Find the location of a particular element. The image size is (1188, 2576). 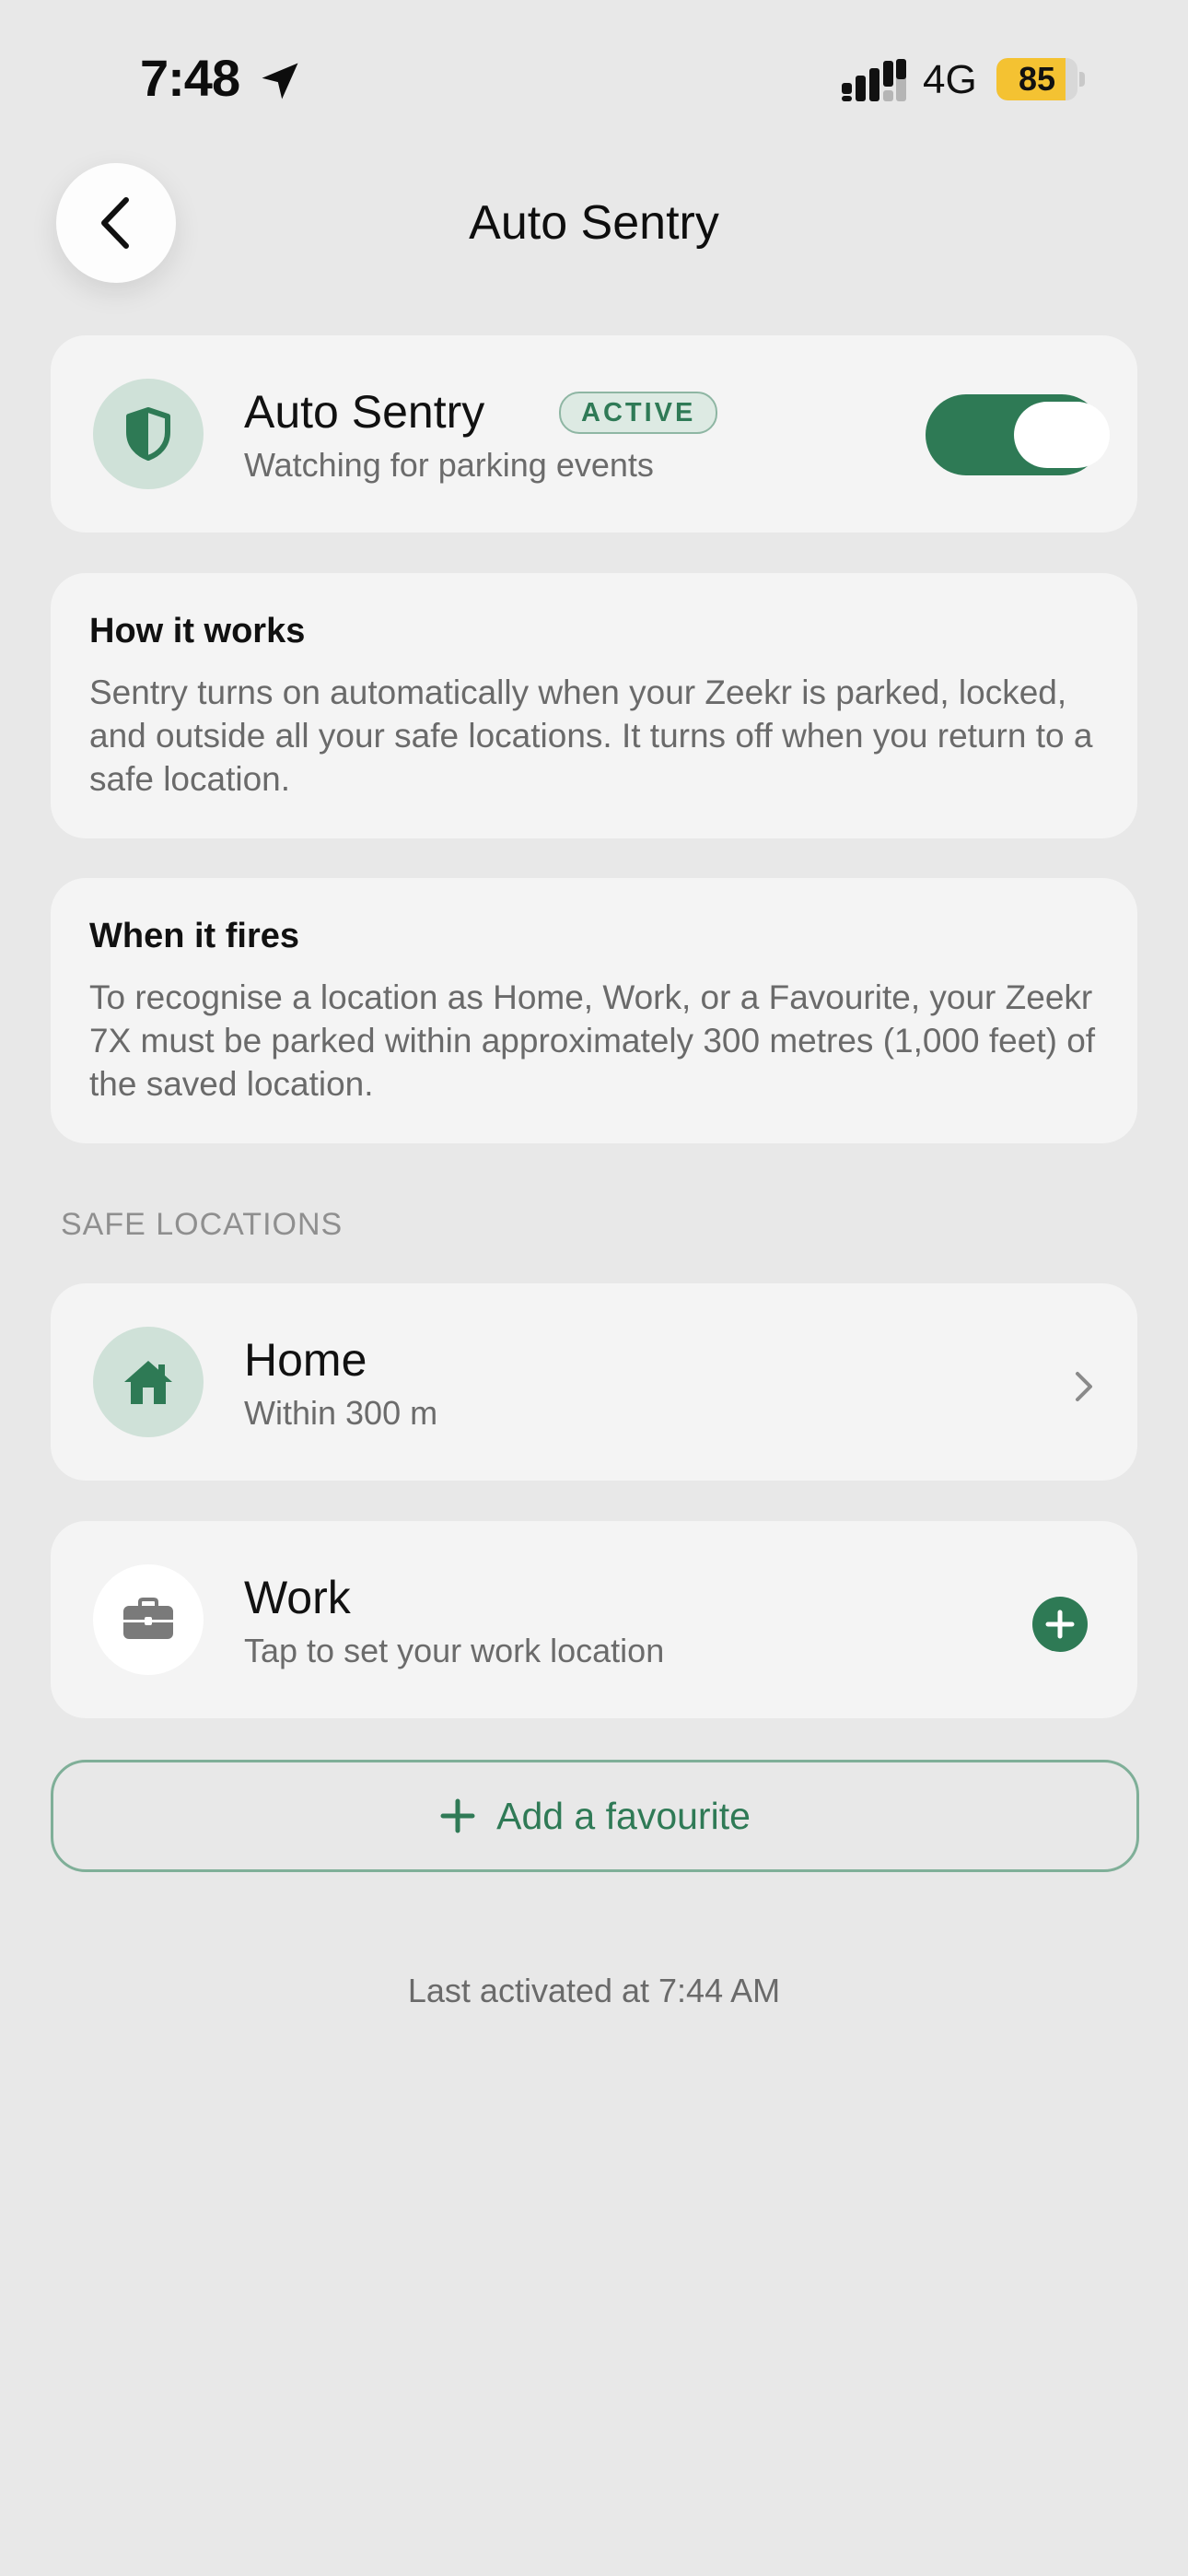

auto-sentry-subtitle: Watching for parking events is located at coordinates (449, 465).